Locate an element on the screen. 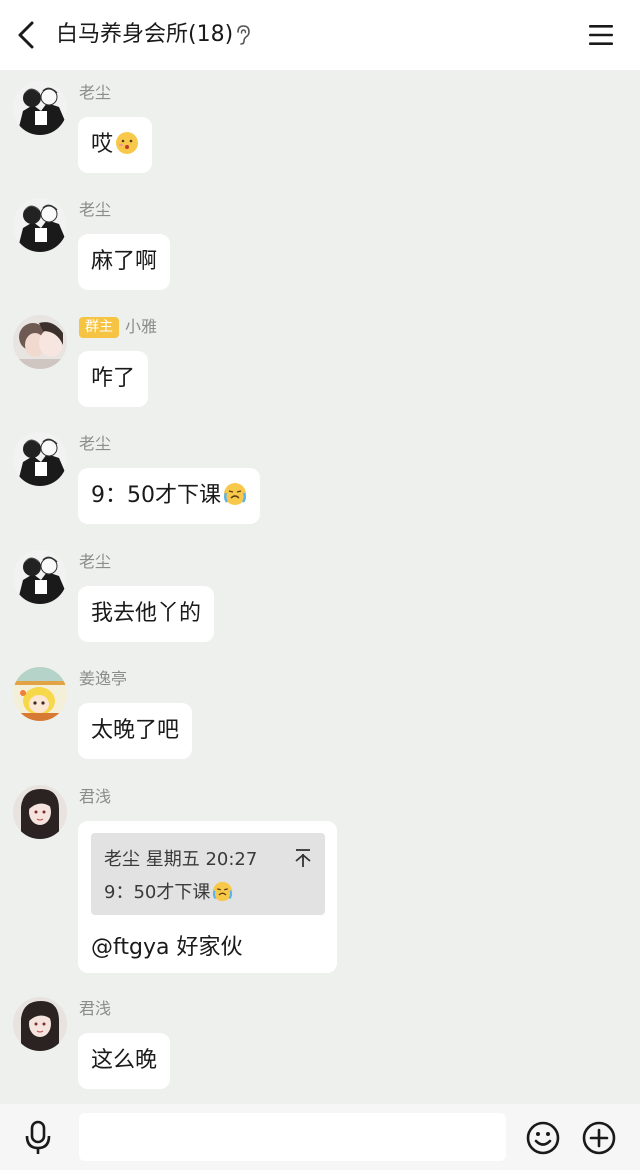 The height and width of the screenshot is (1170, 640). quoted-meta: 老尘 星期五 20:27 is located at coordinates (181, 859).